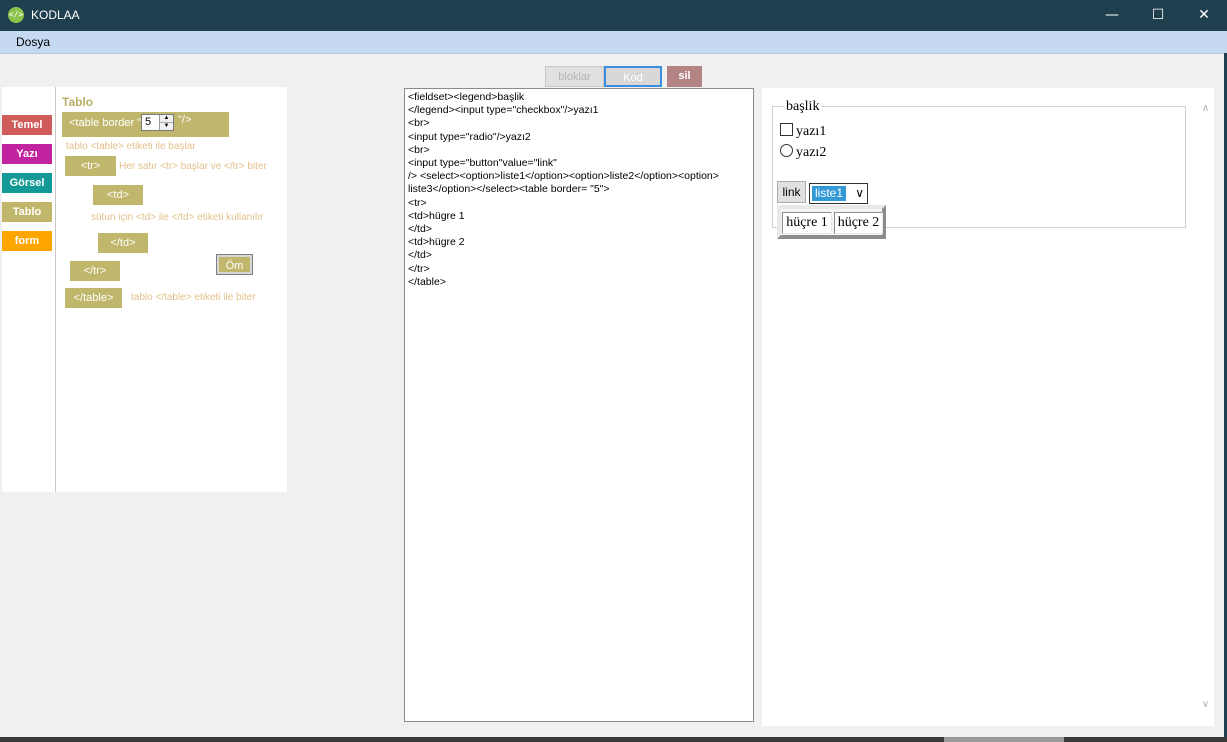  I want to click on stepper-down-icon: ▼, so click(166, 126).